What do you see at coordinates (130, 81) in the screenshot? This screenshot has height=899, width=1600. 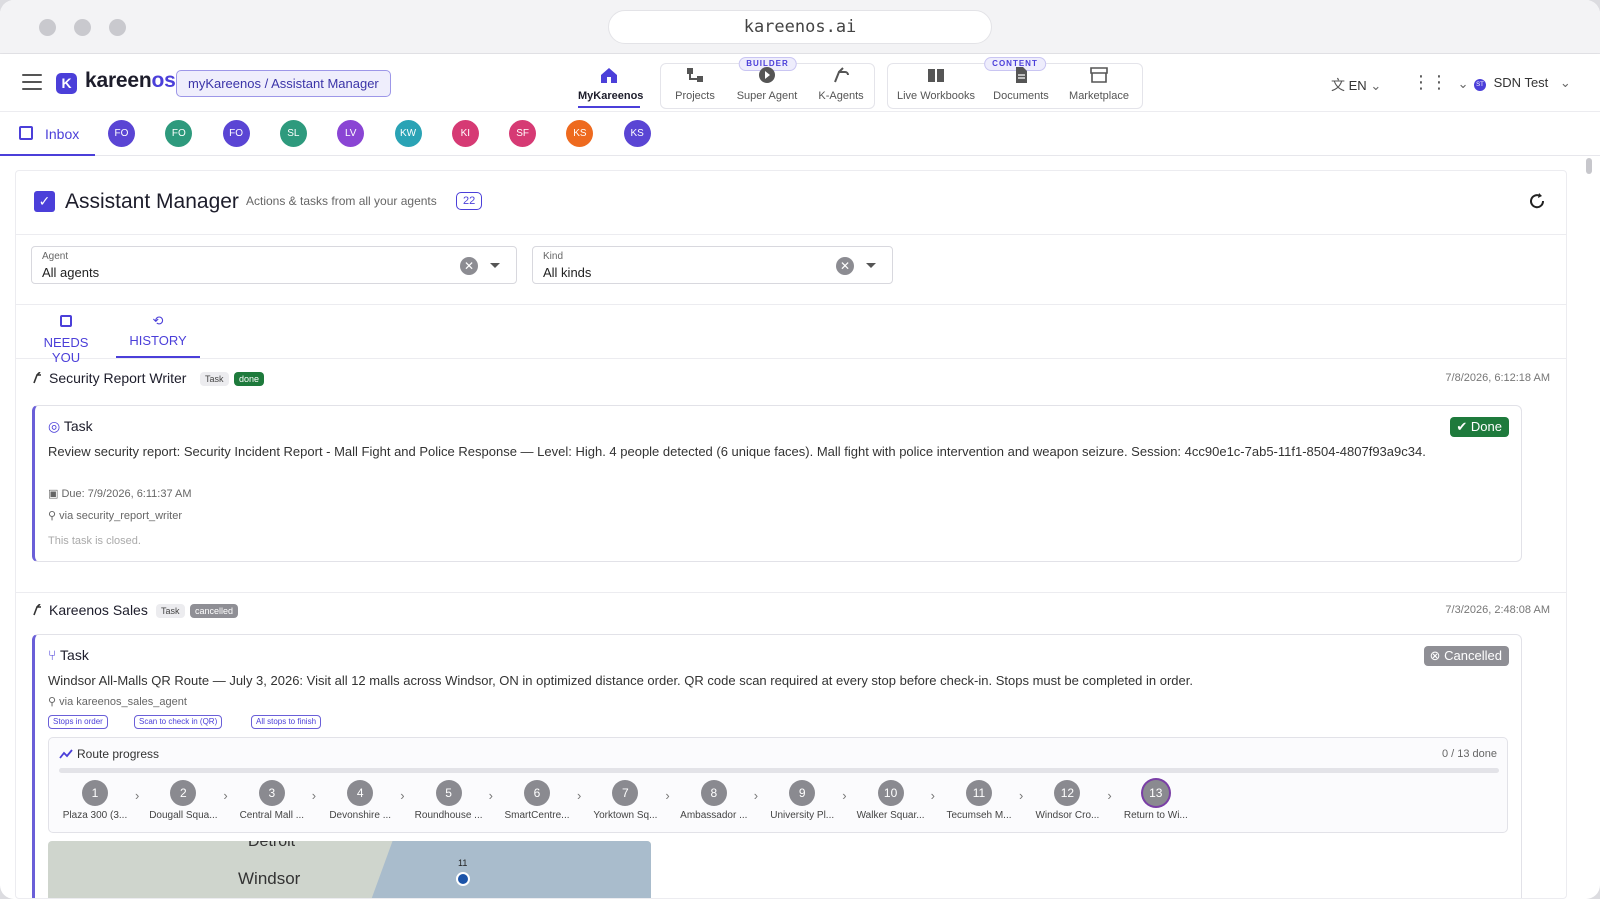 I see `brand-name: kareenos` at bounding box center [130, 81].